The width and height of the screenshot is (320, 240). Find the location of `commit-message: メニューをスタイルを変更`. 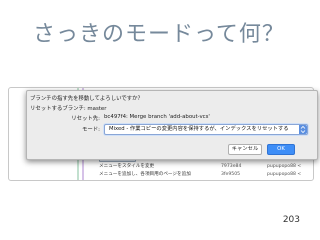

commit-message: メニューをスタイルを変更 is located at coordinates (127, 166).